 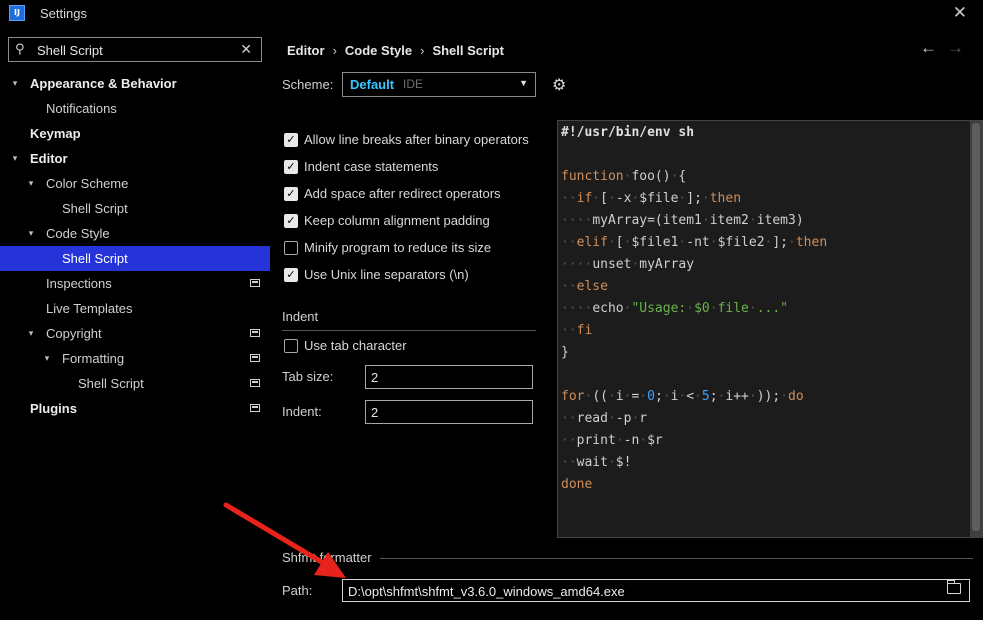 I want to click on code-line: ··read·-p·r, so click(x=604, y=418).